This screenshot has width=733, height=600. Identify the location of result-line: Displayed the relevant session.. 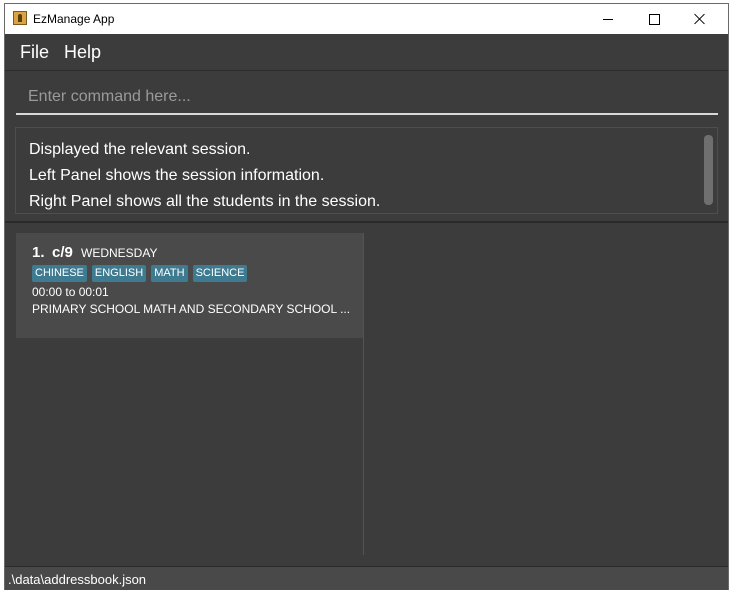
(140, 149).